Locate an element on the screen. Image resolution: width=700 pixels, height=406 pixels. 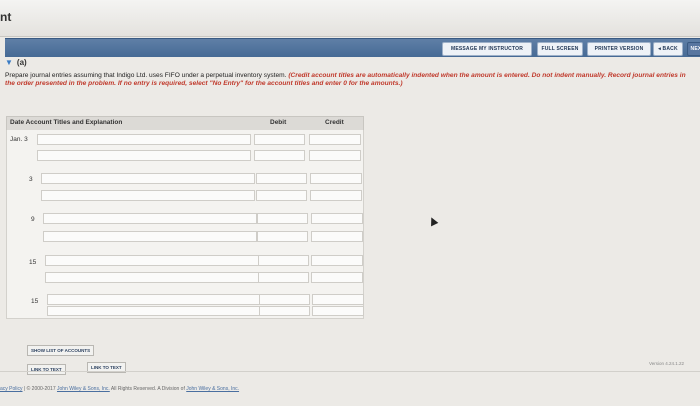
wiley-link: John Wiley & Sons, Inc. is located at coordinates (83, 389).